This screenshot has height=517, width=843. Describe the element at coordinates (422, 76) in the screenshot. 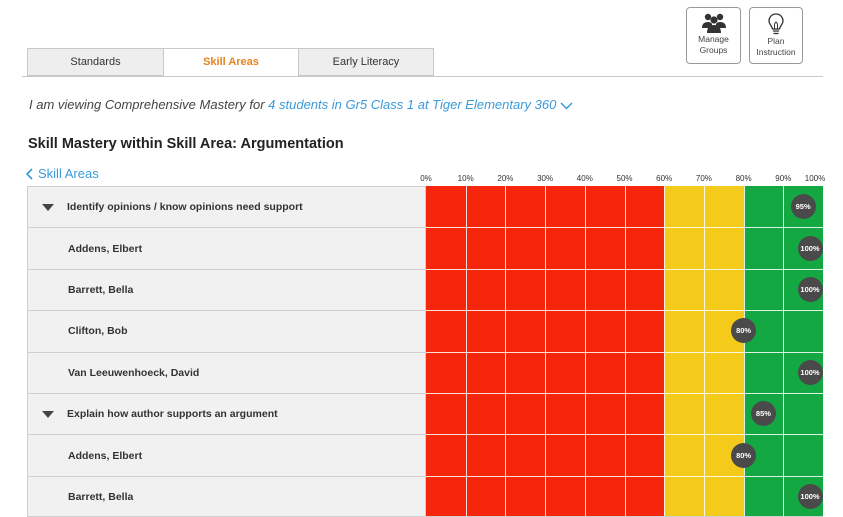

I see `tab-divider` at that location.